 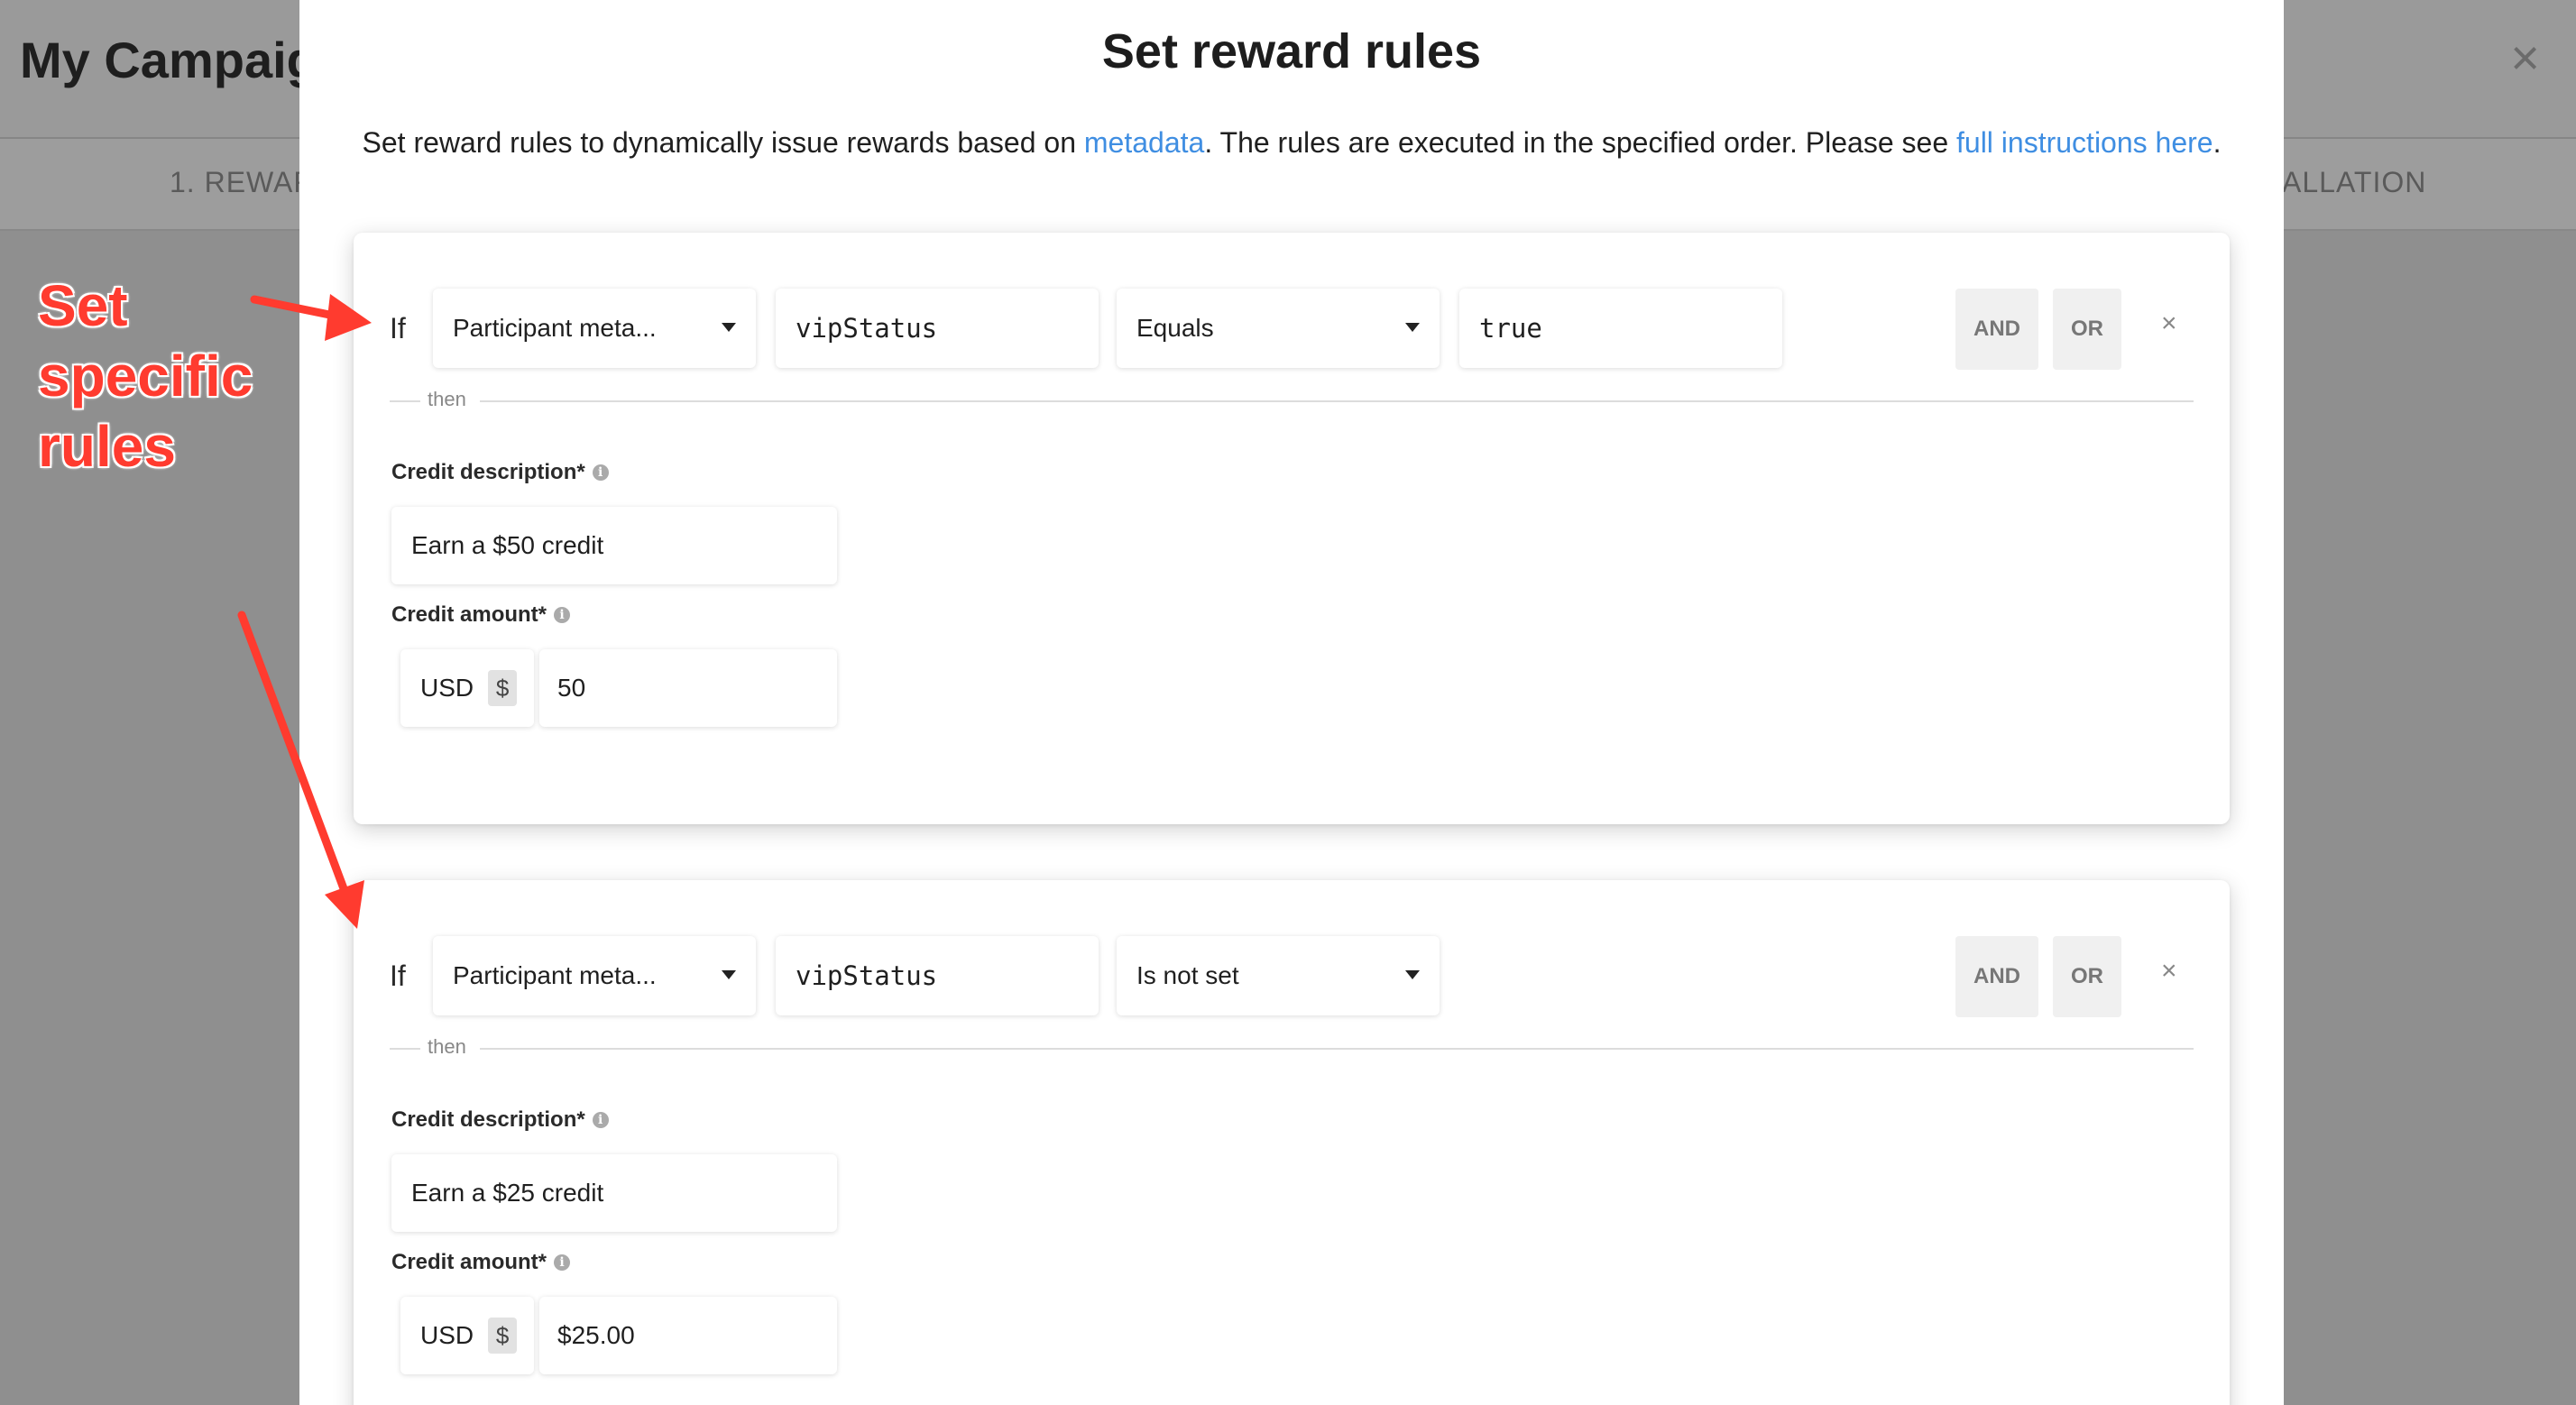 What do you see at coordinates (2354, 182) in the screenshot?
I see `tab-installation: ALLATION` at bounding box center [2354, 182].